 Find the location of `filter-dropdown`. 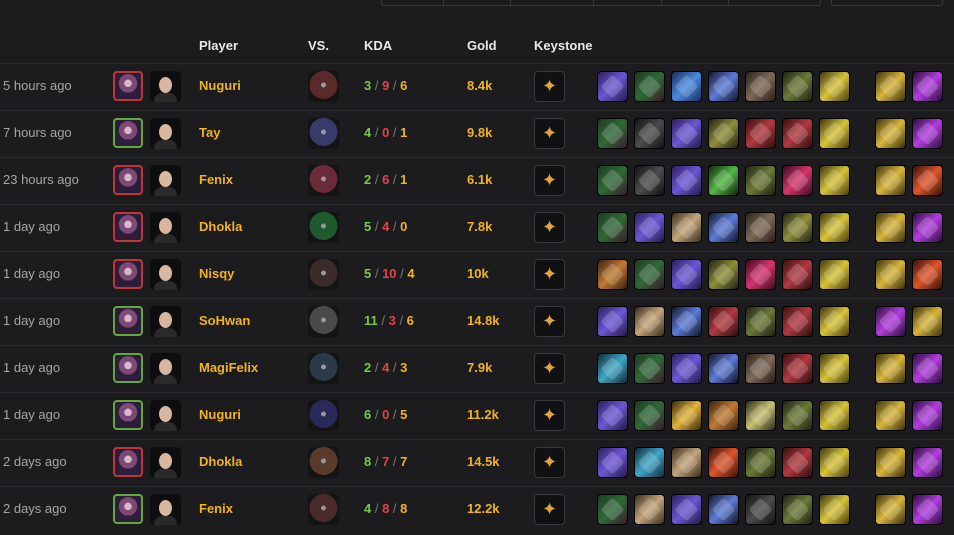

filter-dropdown is located at coordinates (887, 3).